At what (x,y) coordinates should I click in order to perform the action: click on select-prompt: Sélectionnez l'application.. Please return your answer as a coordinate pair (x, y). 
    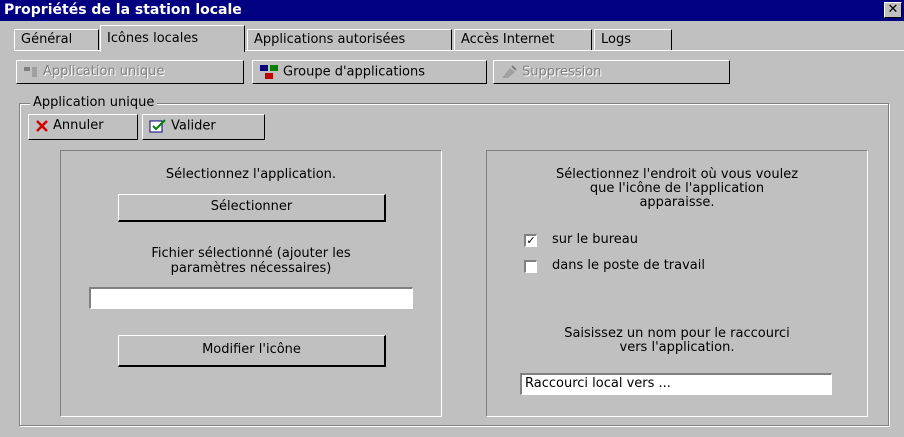
    Looking at the image, I should click on (251, 174).